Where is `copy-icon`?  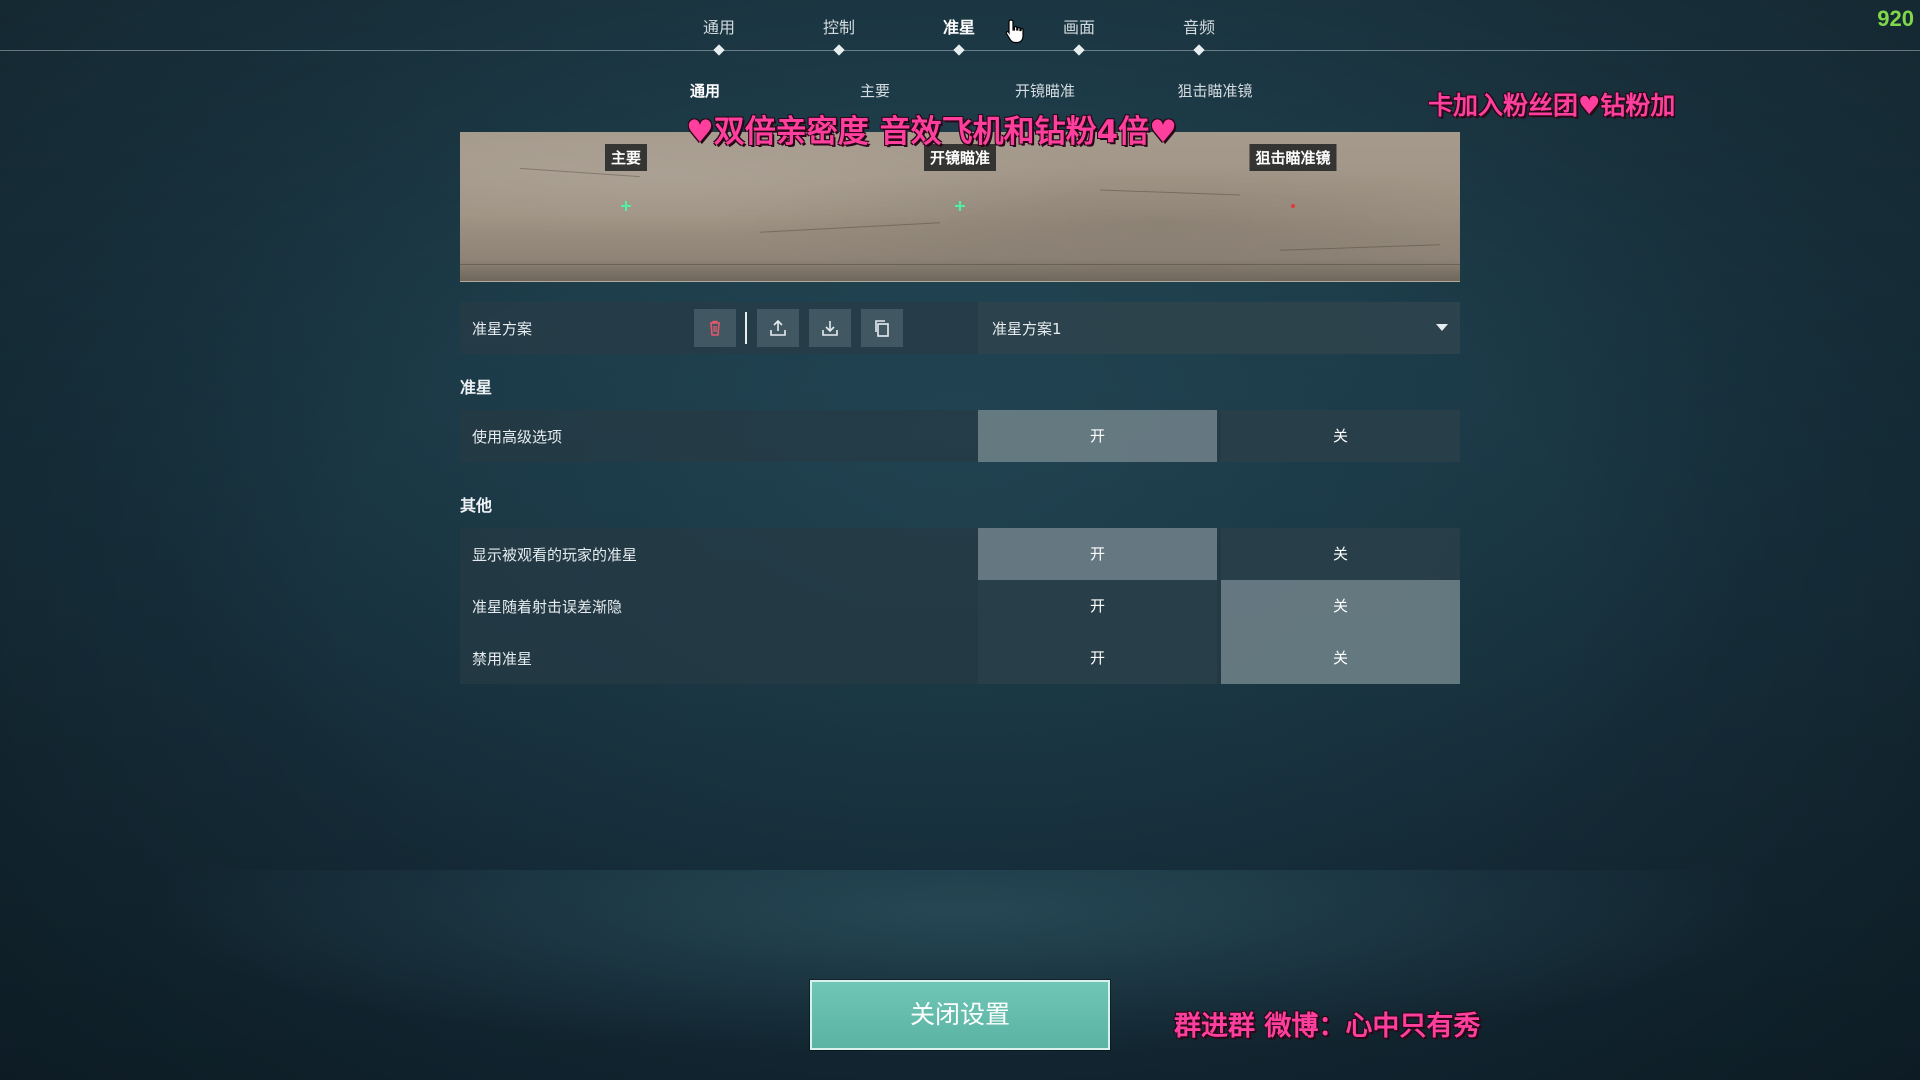 copy-icon is located at coordinates (882, 328).